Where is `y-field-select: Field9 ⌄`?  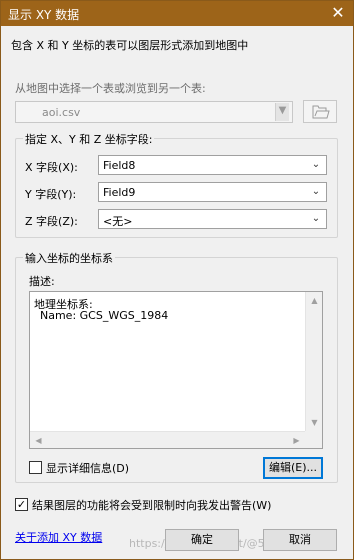 y-field-select: Field9 ⌄ is located at coordinates (212, 192).